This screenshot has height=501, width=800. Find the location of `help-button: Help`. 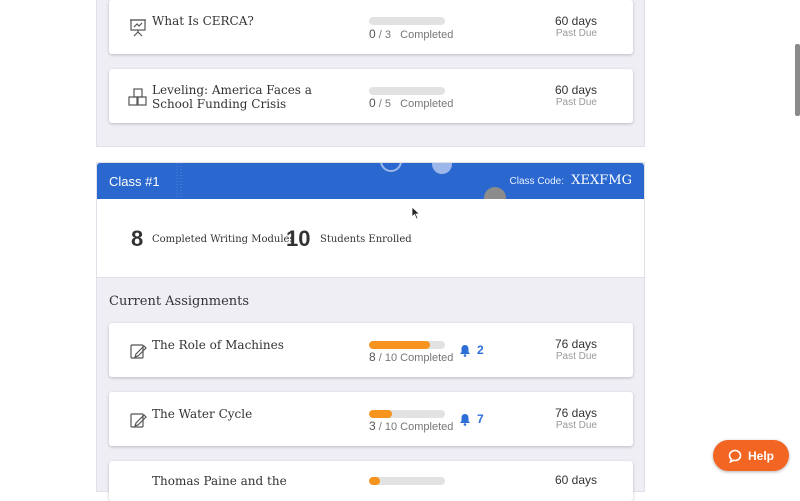

help-button: Help is located at coordinates (751, 455).